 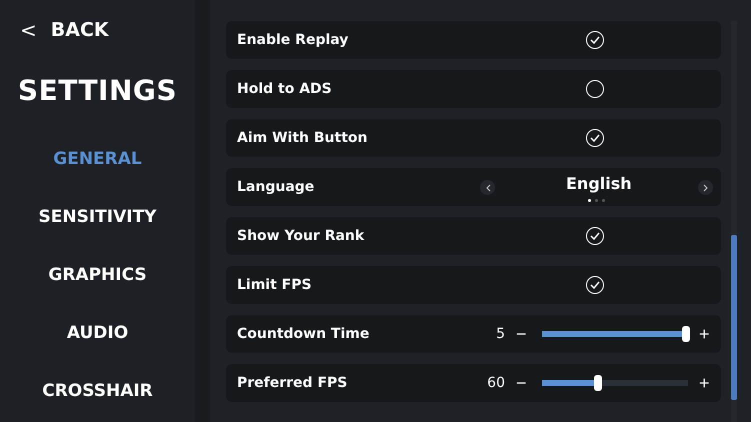 What do you see at coordinates (496, 383) in the screenshot?
I see `slider-value: 60` at bounding box center [496, 383].